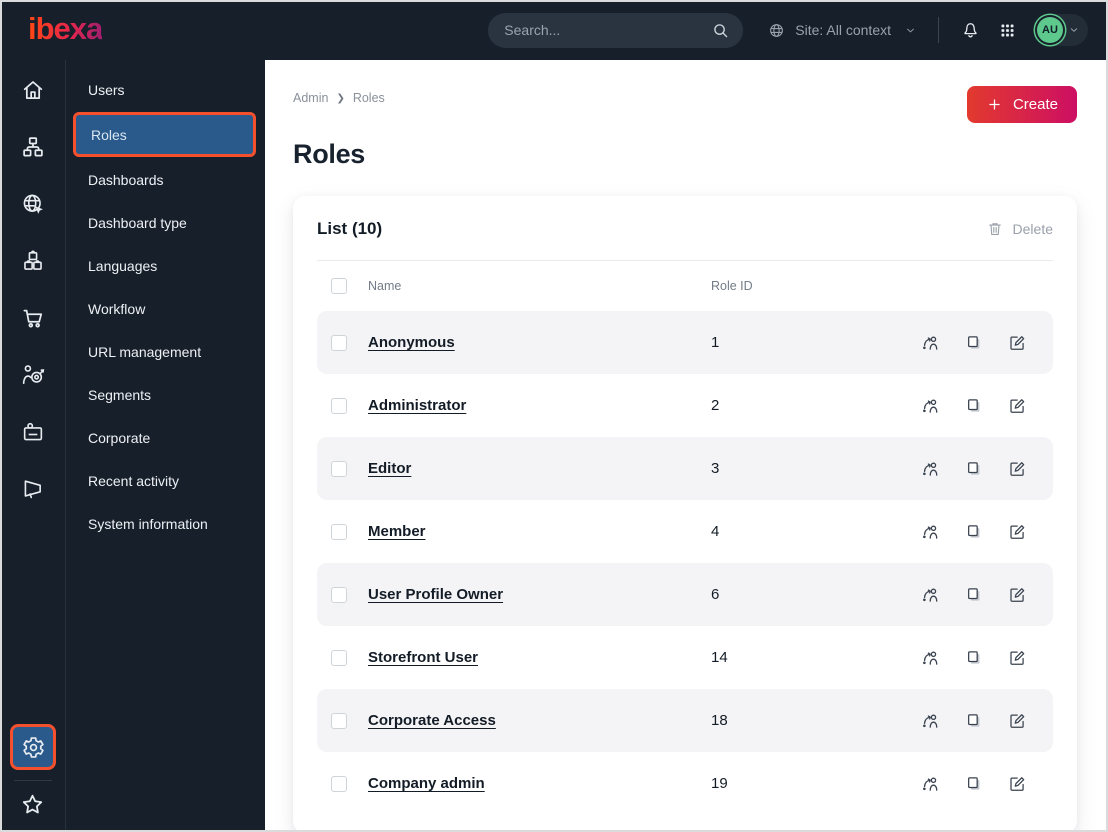 Image resolution: width=1108 pixels, height=832 pixels. Describe the element at coordinates (33, 147) in the screenshot. I see `content-tree-icon` at that location.